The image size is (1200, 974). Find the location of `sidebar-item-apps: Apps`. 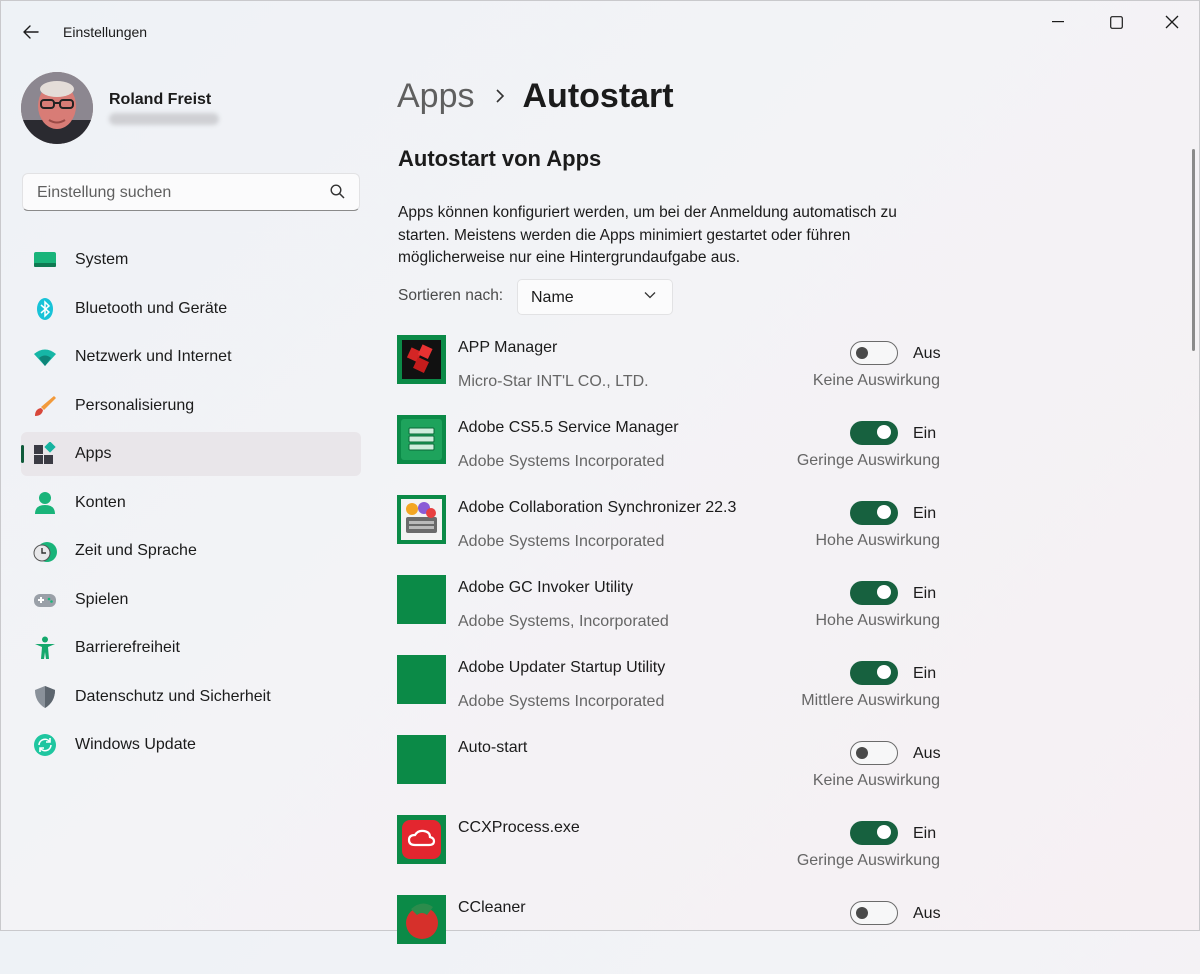

sidebar-item-apps: Apps is located at coordinates (191, 454).